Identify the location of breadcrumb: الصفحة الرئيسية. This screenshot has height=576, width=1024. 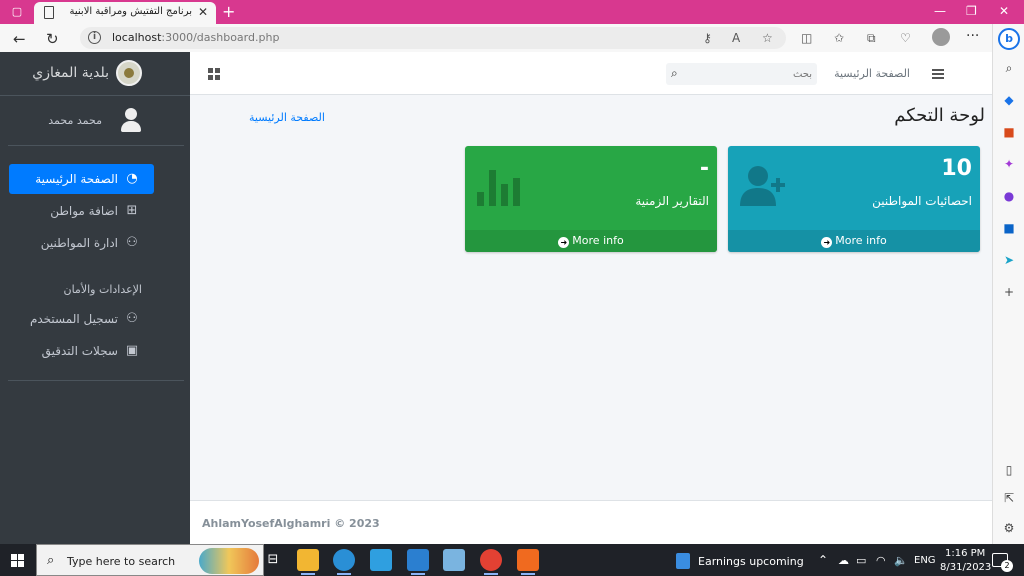
(287, 117).